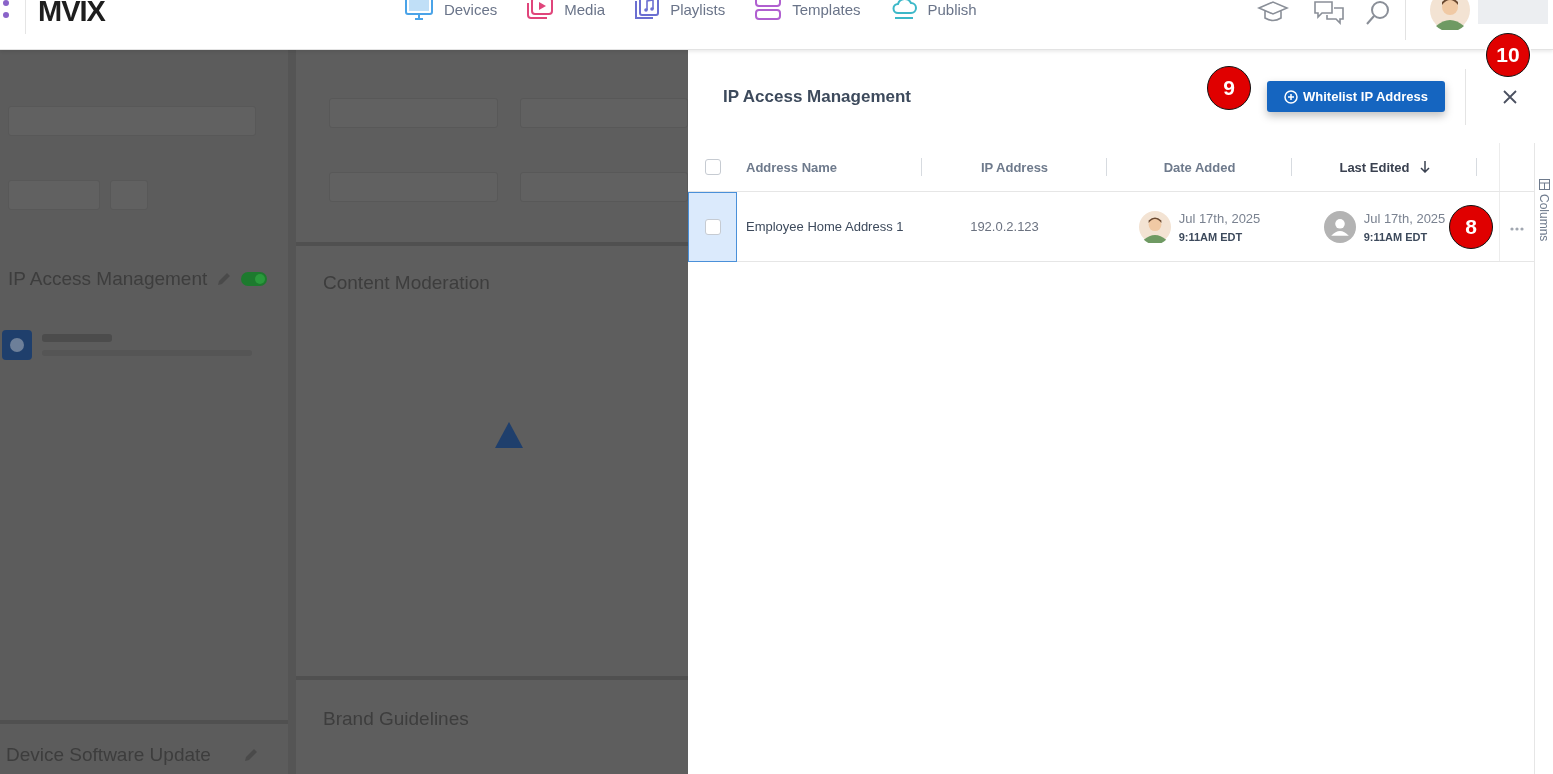  Describe the element at coordinates (1356, 96) in the screenshot. I see `whitelist-ip-button: Whitelist IP Address` at that location.